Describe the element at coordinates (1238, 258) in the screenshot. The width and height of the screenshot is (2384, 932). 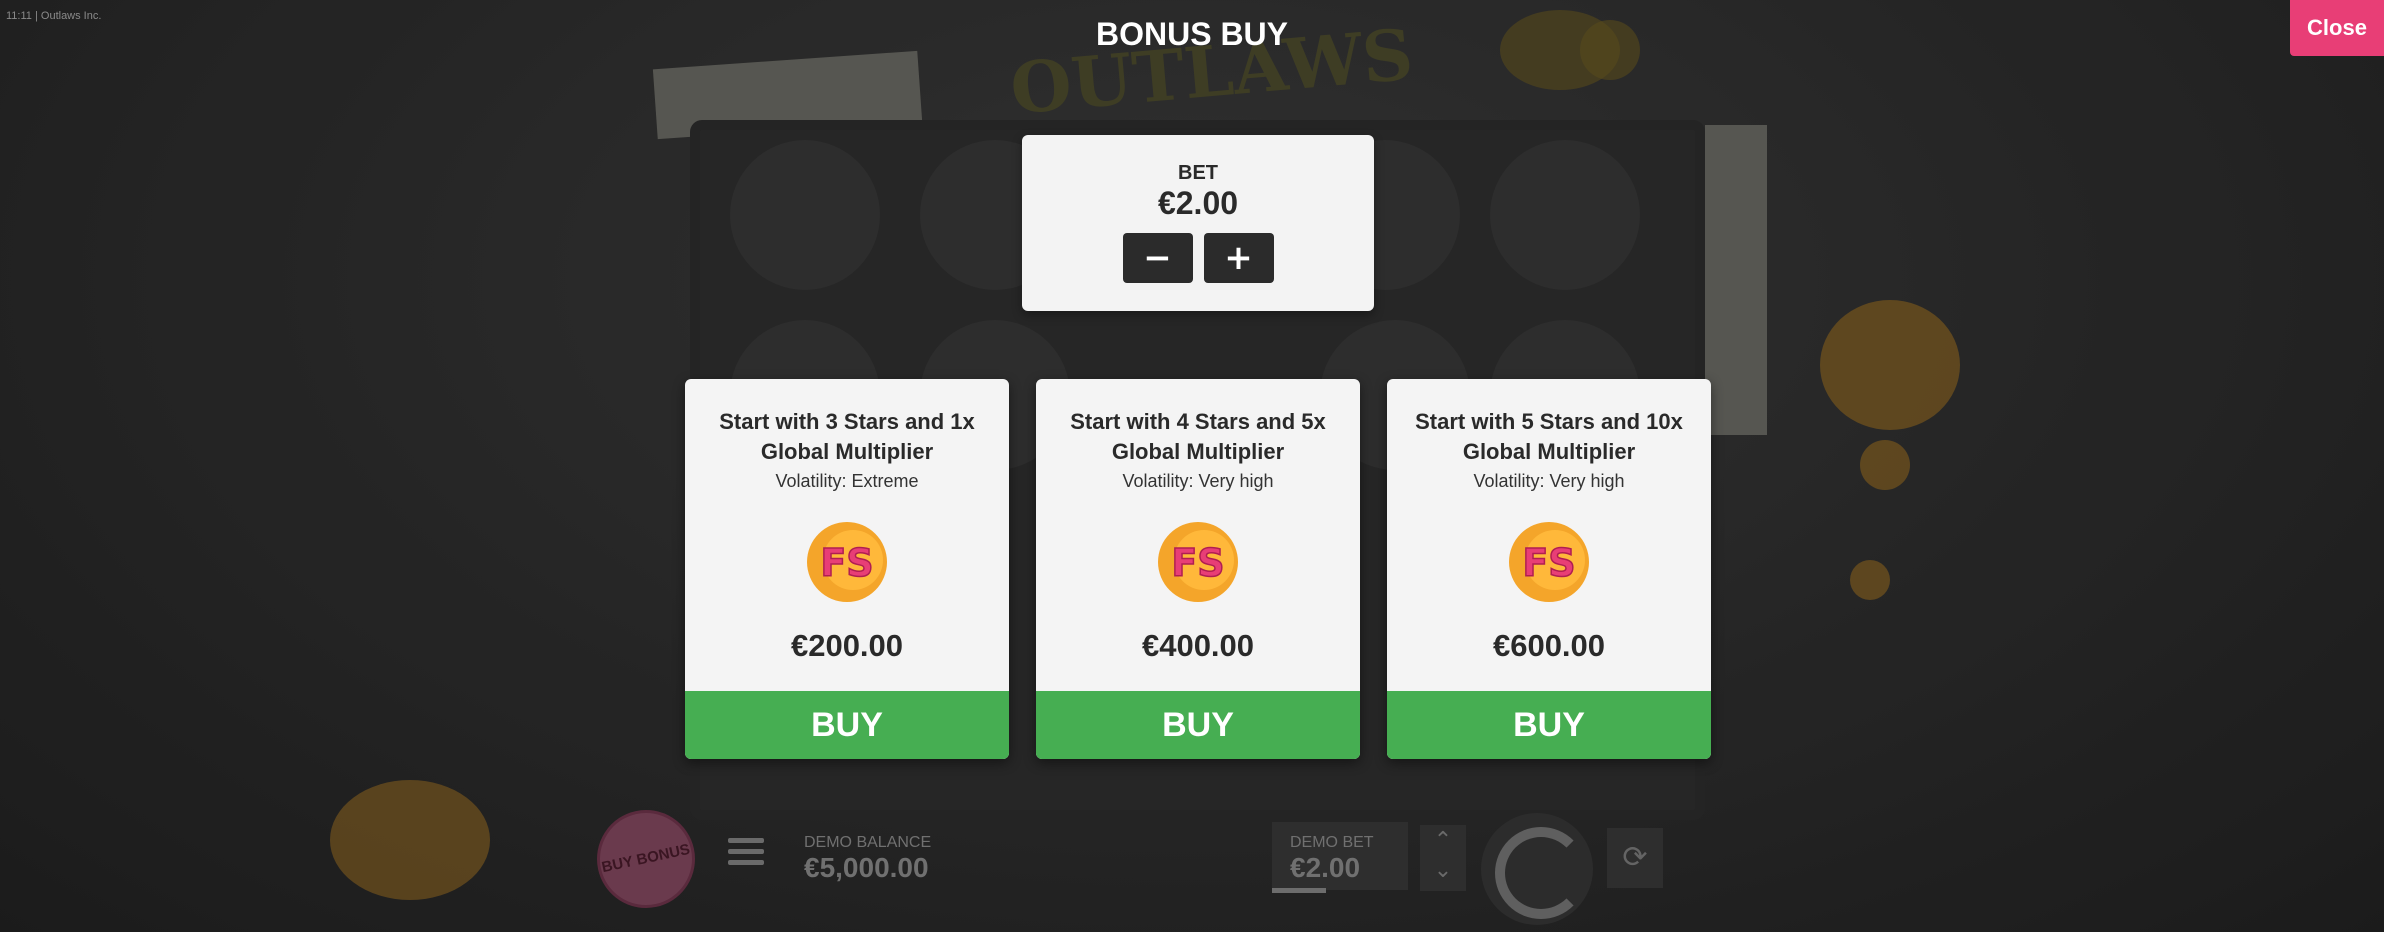
I see `increase-bet-button: +` at that location.